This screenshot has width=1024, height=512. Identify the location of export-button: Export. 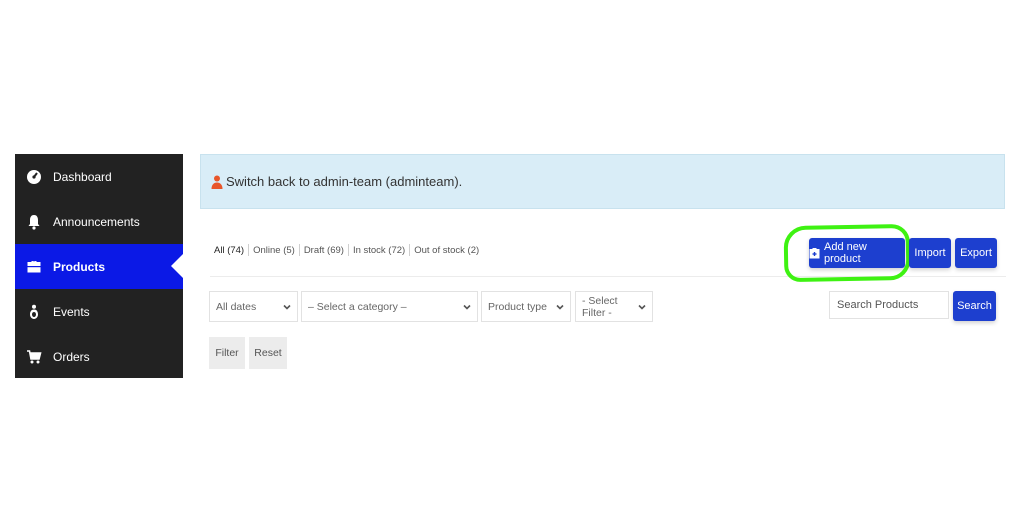
(976, 253).